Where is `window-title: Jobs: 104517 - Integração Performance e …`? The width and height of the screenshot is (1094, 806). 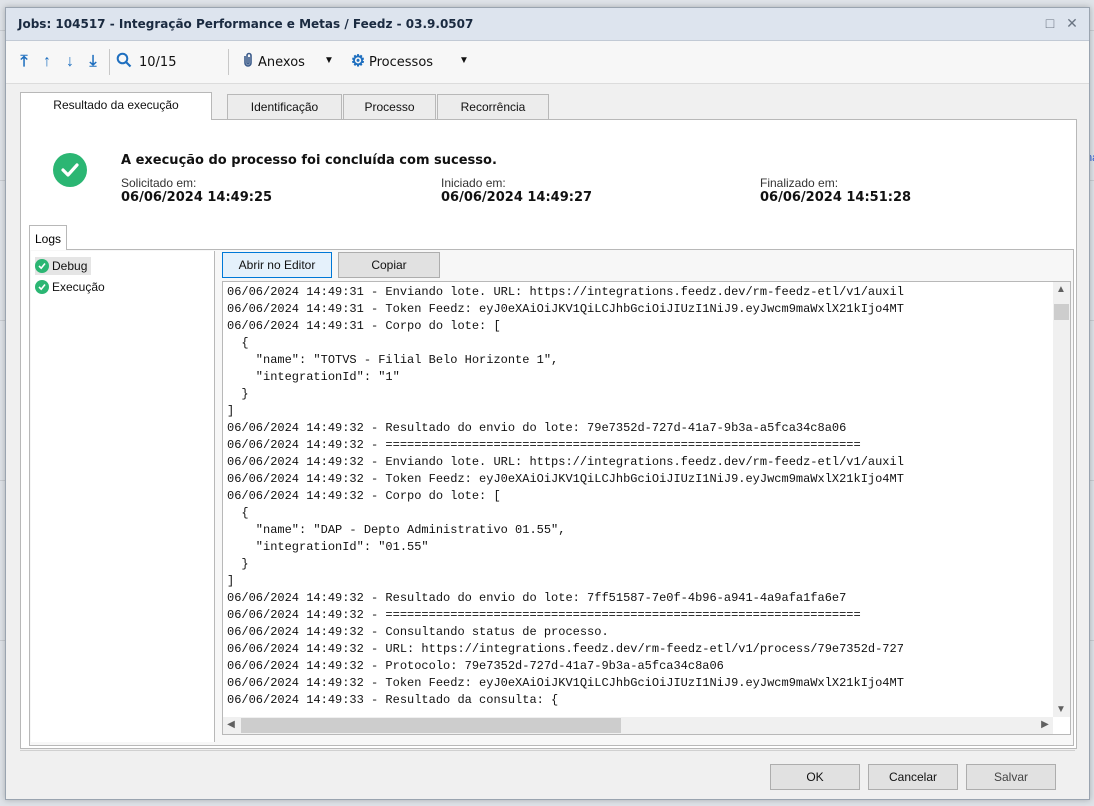 window-title: Jobs: 104517 - Integração Performance e … is located at coordinates (246, 24).